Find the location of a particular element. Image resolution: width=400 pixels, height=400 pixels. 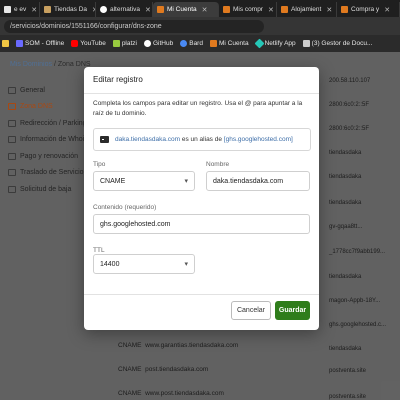

bookmark-folder is located at coordinates (5, 43).